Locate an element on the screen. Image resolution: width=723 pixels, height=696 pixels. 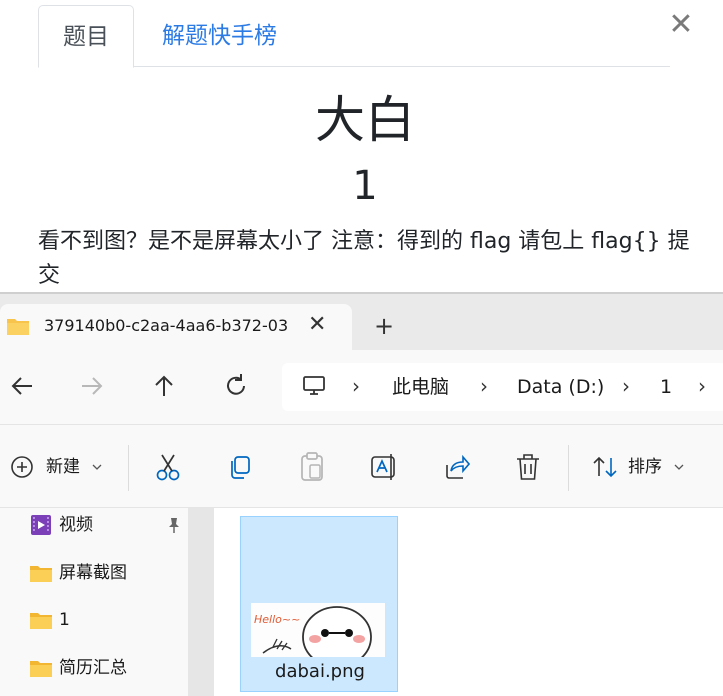
breadcrumb-data-drive: Data (D:) is located at coordinates (560, 387).